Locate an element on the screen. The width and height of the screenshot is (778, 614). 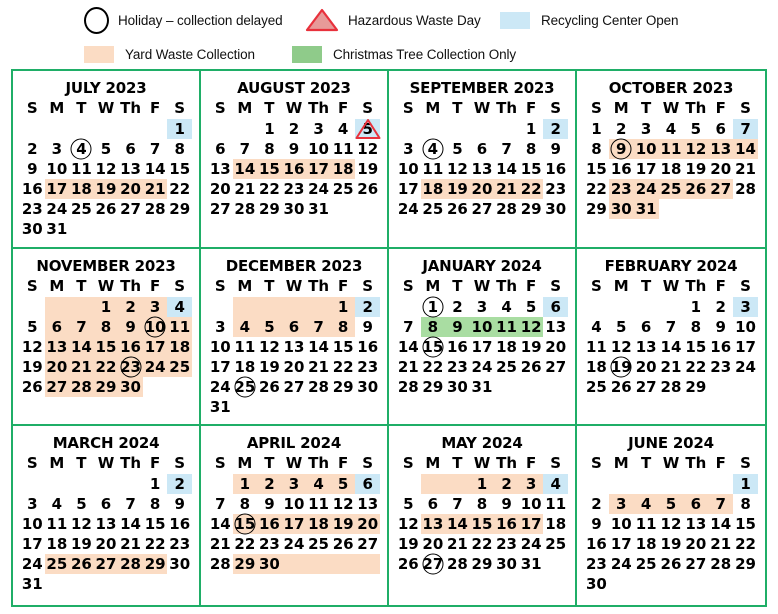
day-cell: 28 is located at coordinates (408, 387).